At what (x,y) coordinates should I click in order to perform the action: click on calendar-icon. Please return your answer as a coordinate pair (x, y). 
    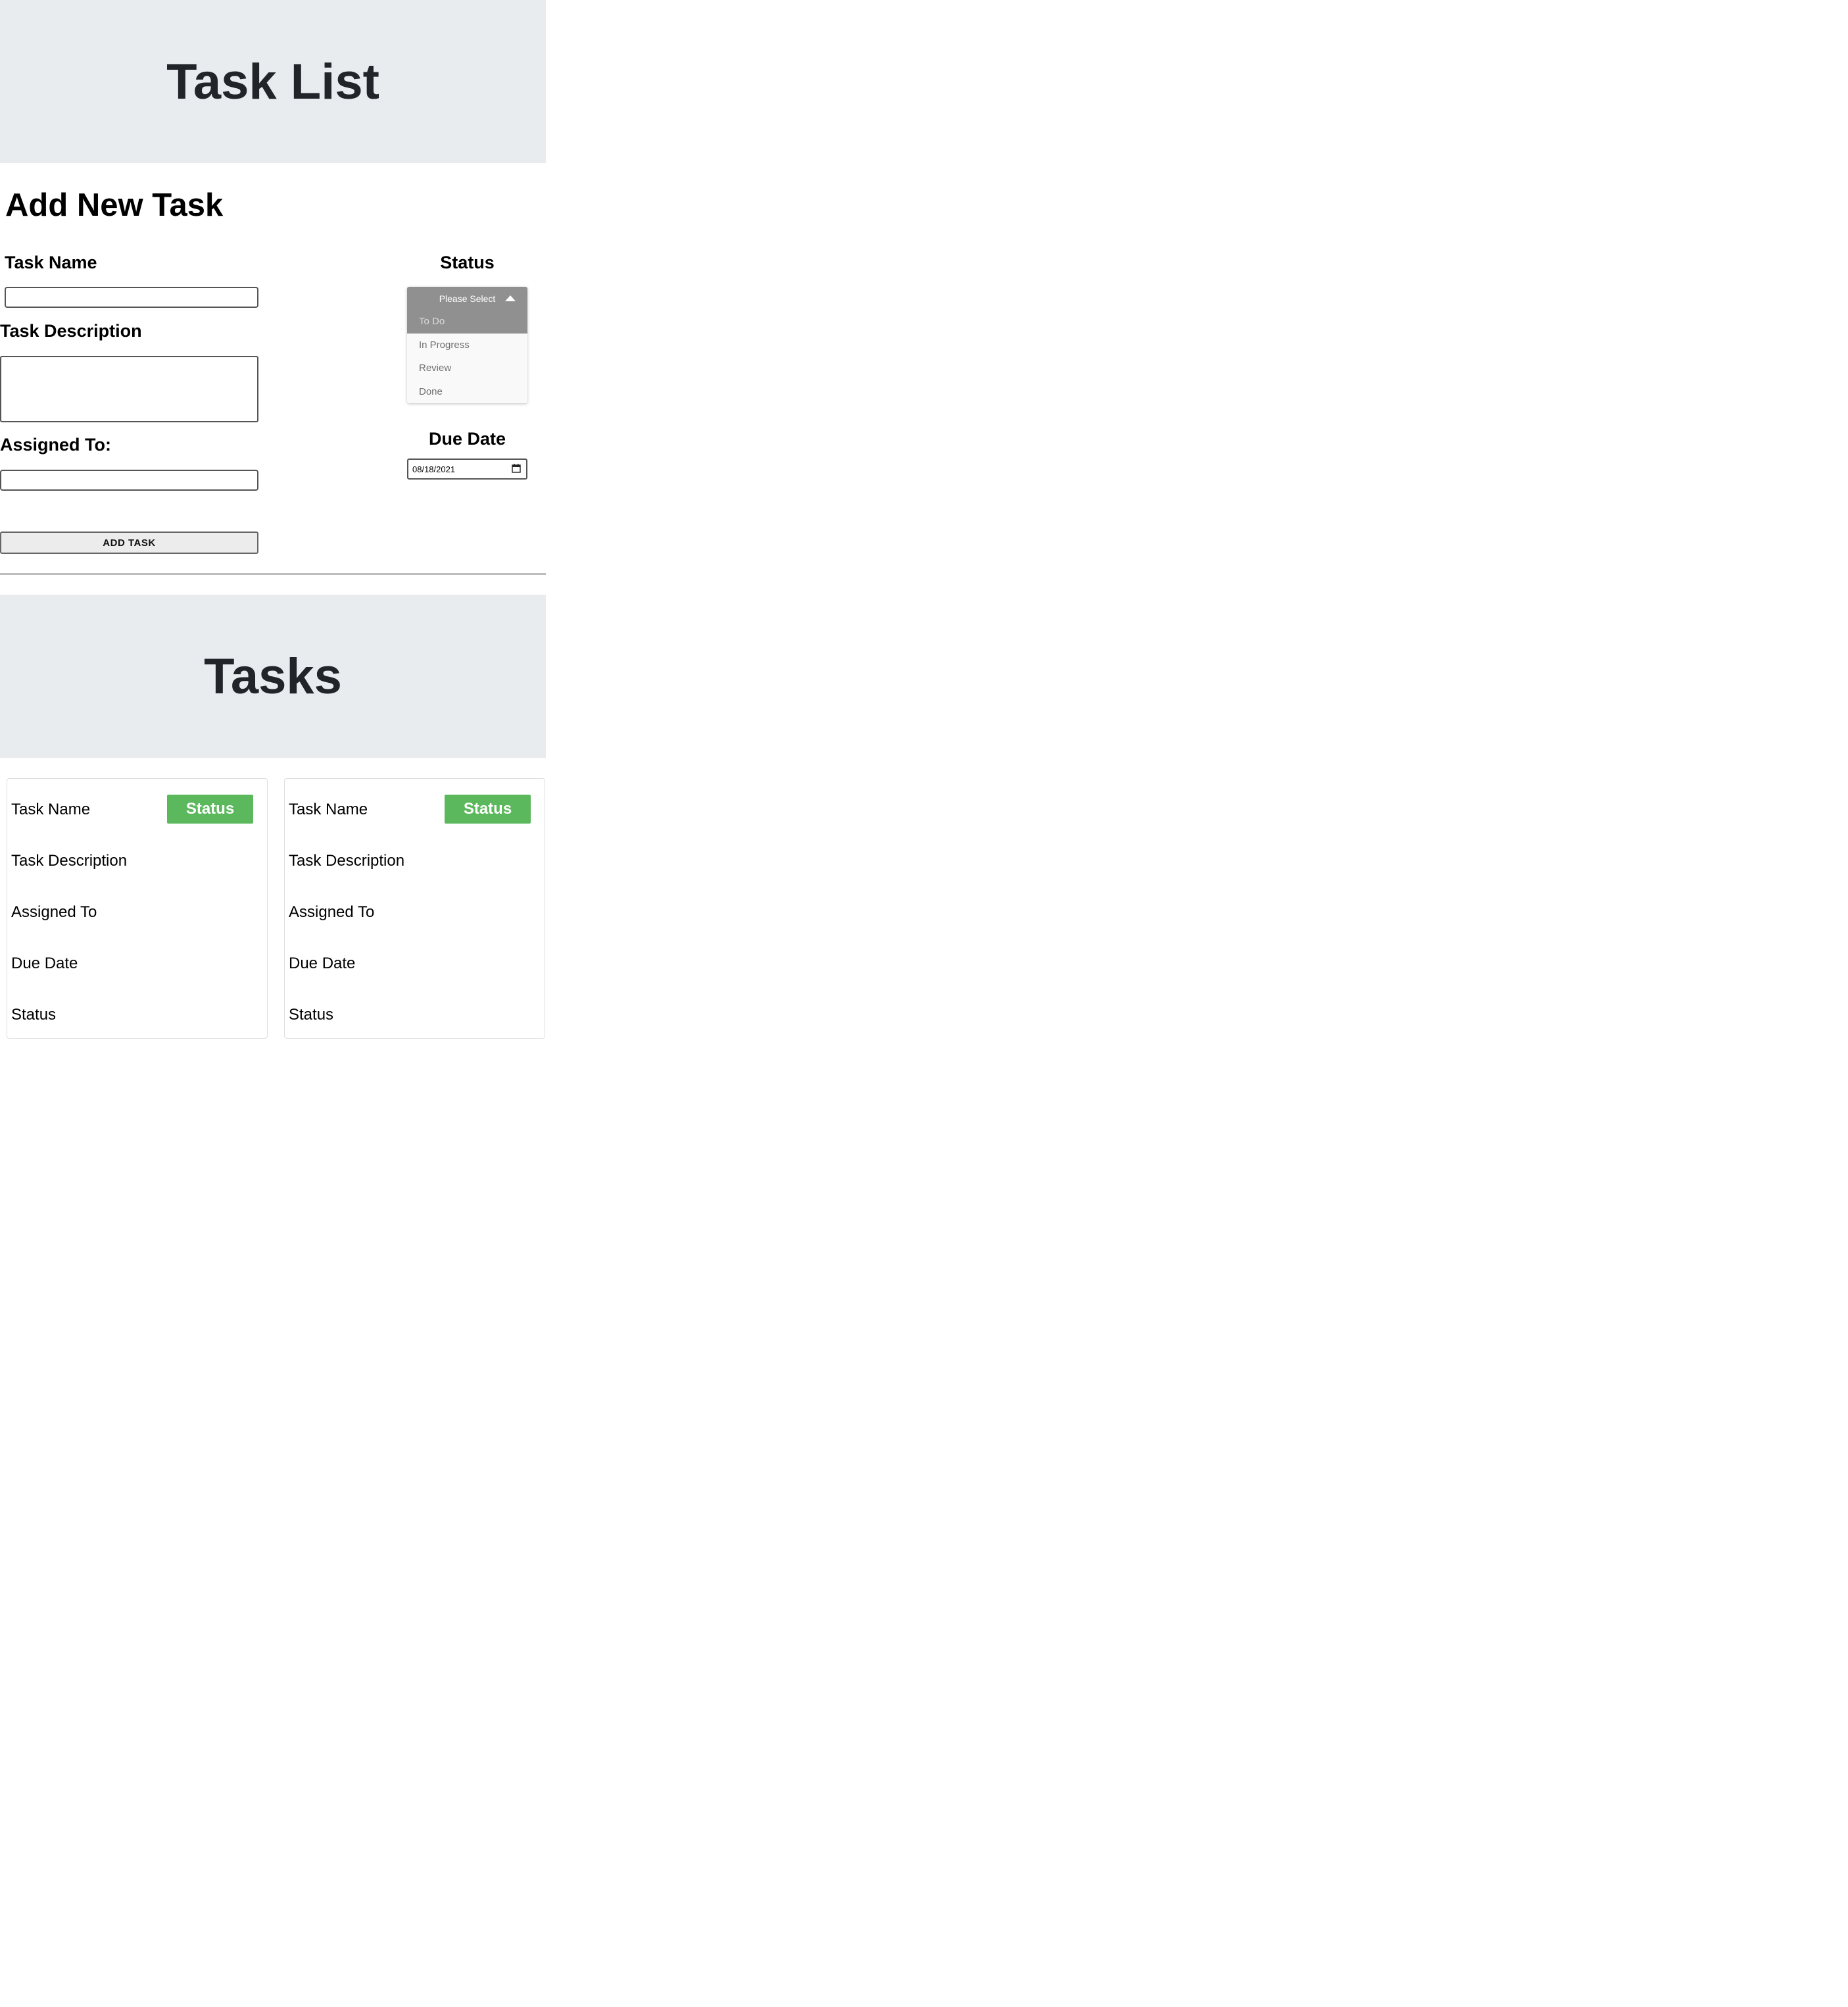
    Looking at the image, I should click on (516, 468).